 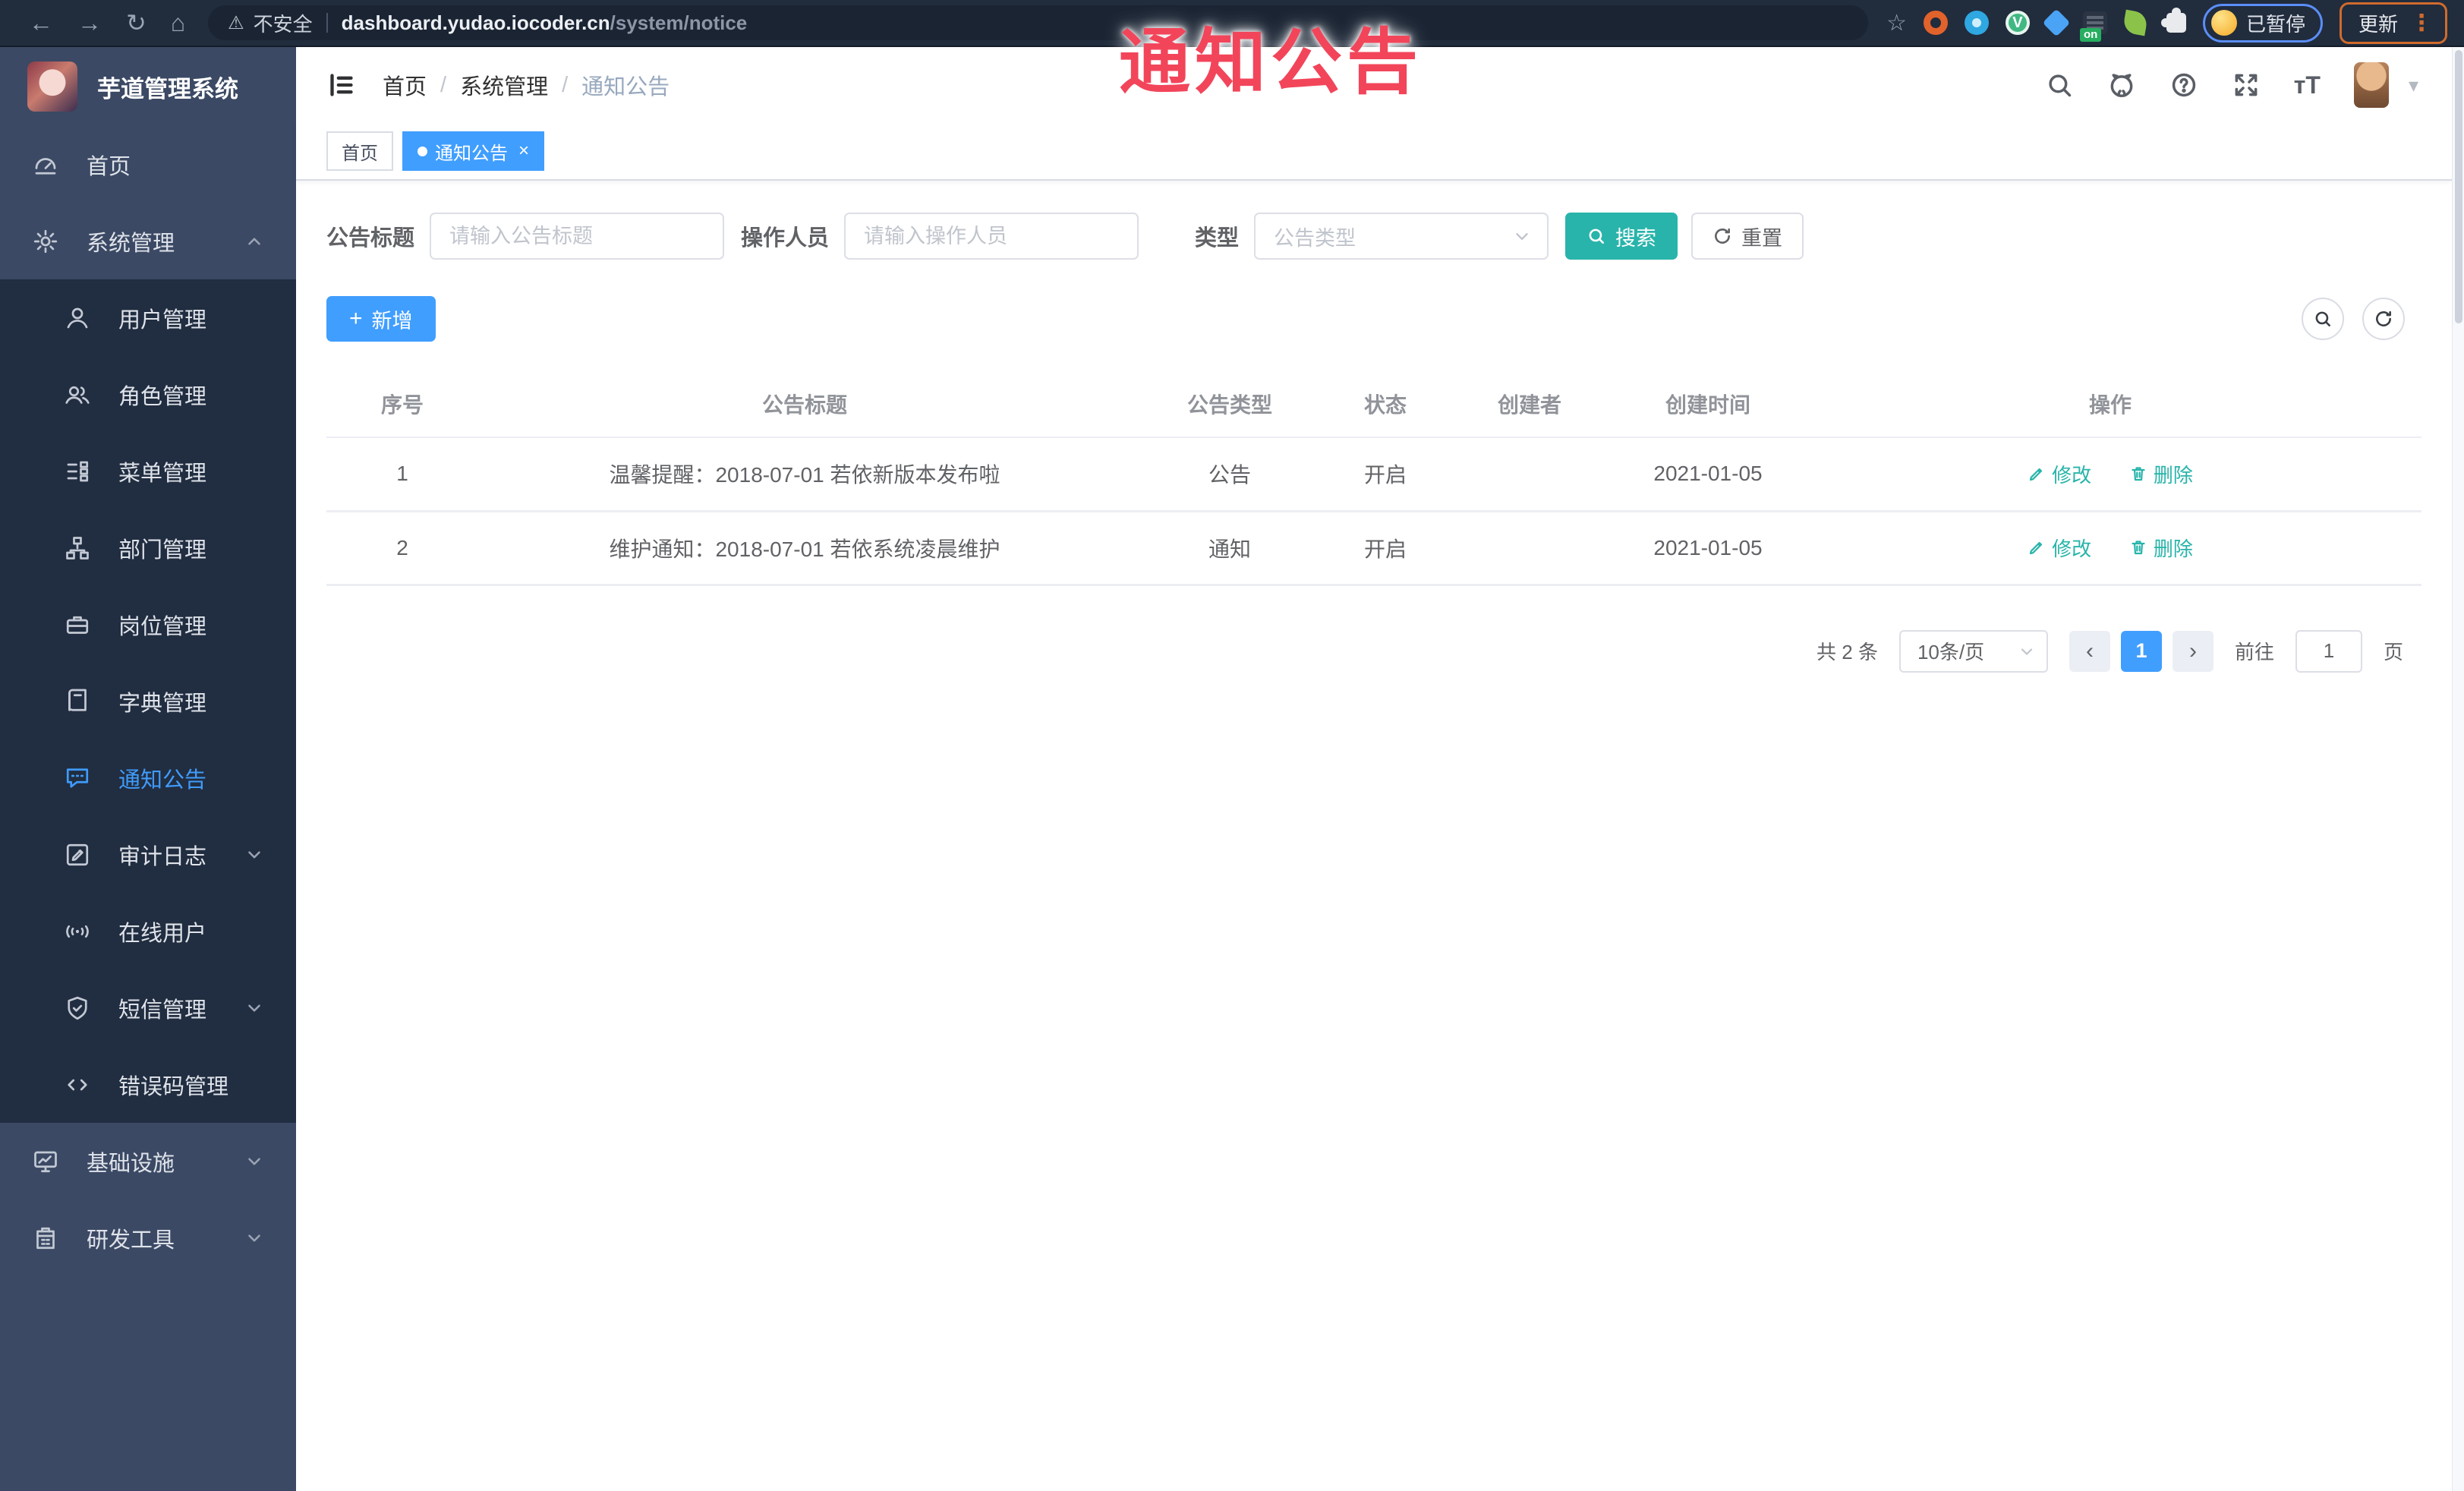 What do you see at coordinates (148, 394) in the screenshot?
I see `sidebar-item-role-management: 角色管理` at bounding box center [148, 394].